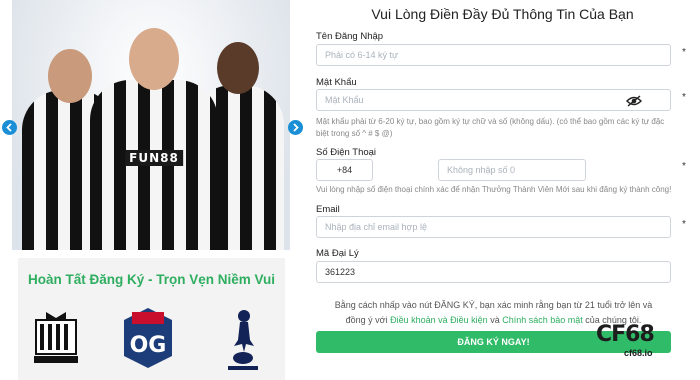  Describe the element at coordinates (502, 14) in the screenshot. I see `page-title: Vui Lòng Điền Đầy Đủ Thông Tin Của Bạn` at that location.